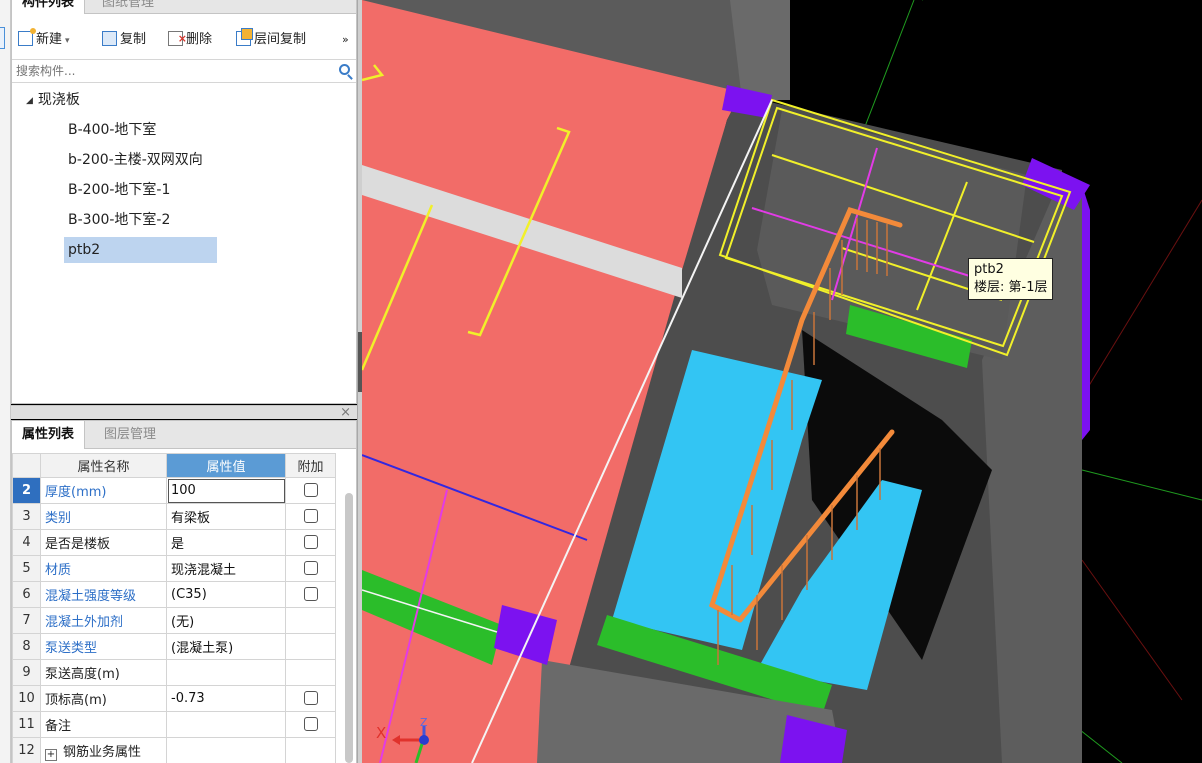  What do you see at coordinates (271, 40) in the screenshot?
I see `floor-copy-button: 层间复制` at bounding box center [271, 40].